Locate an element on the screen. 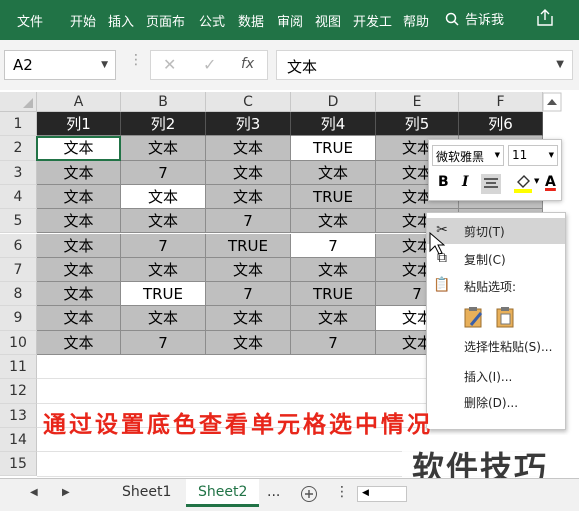 This screenshot has width=579, height=511. font-color-button: A is located at coordinates (550, 182).